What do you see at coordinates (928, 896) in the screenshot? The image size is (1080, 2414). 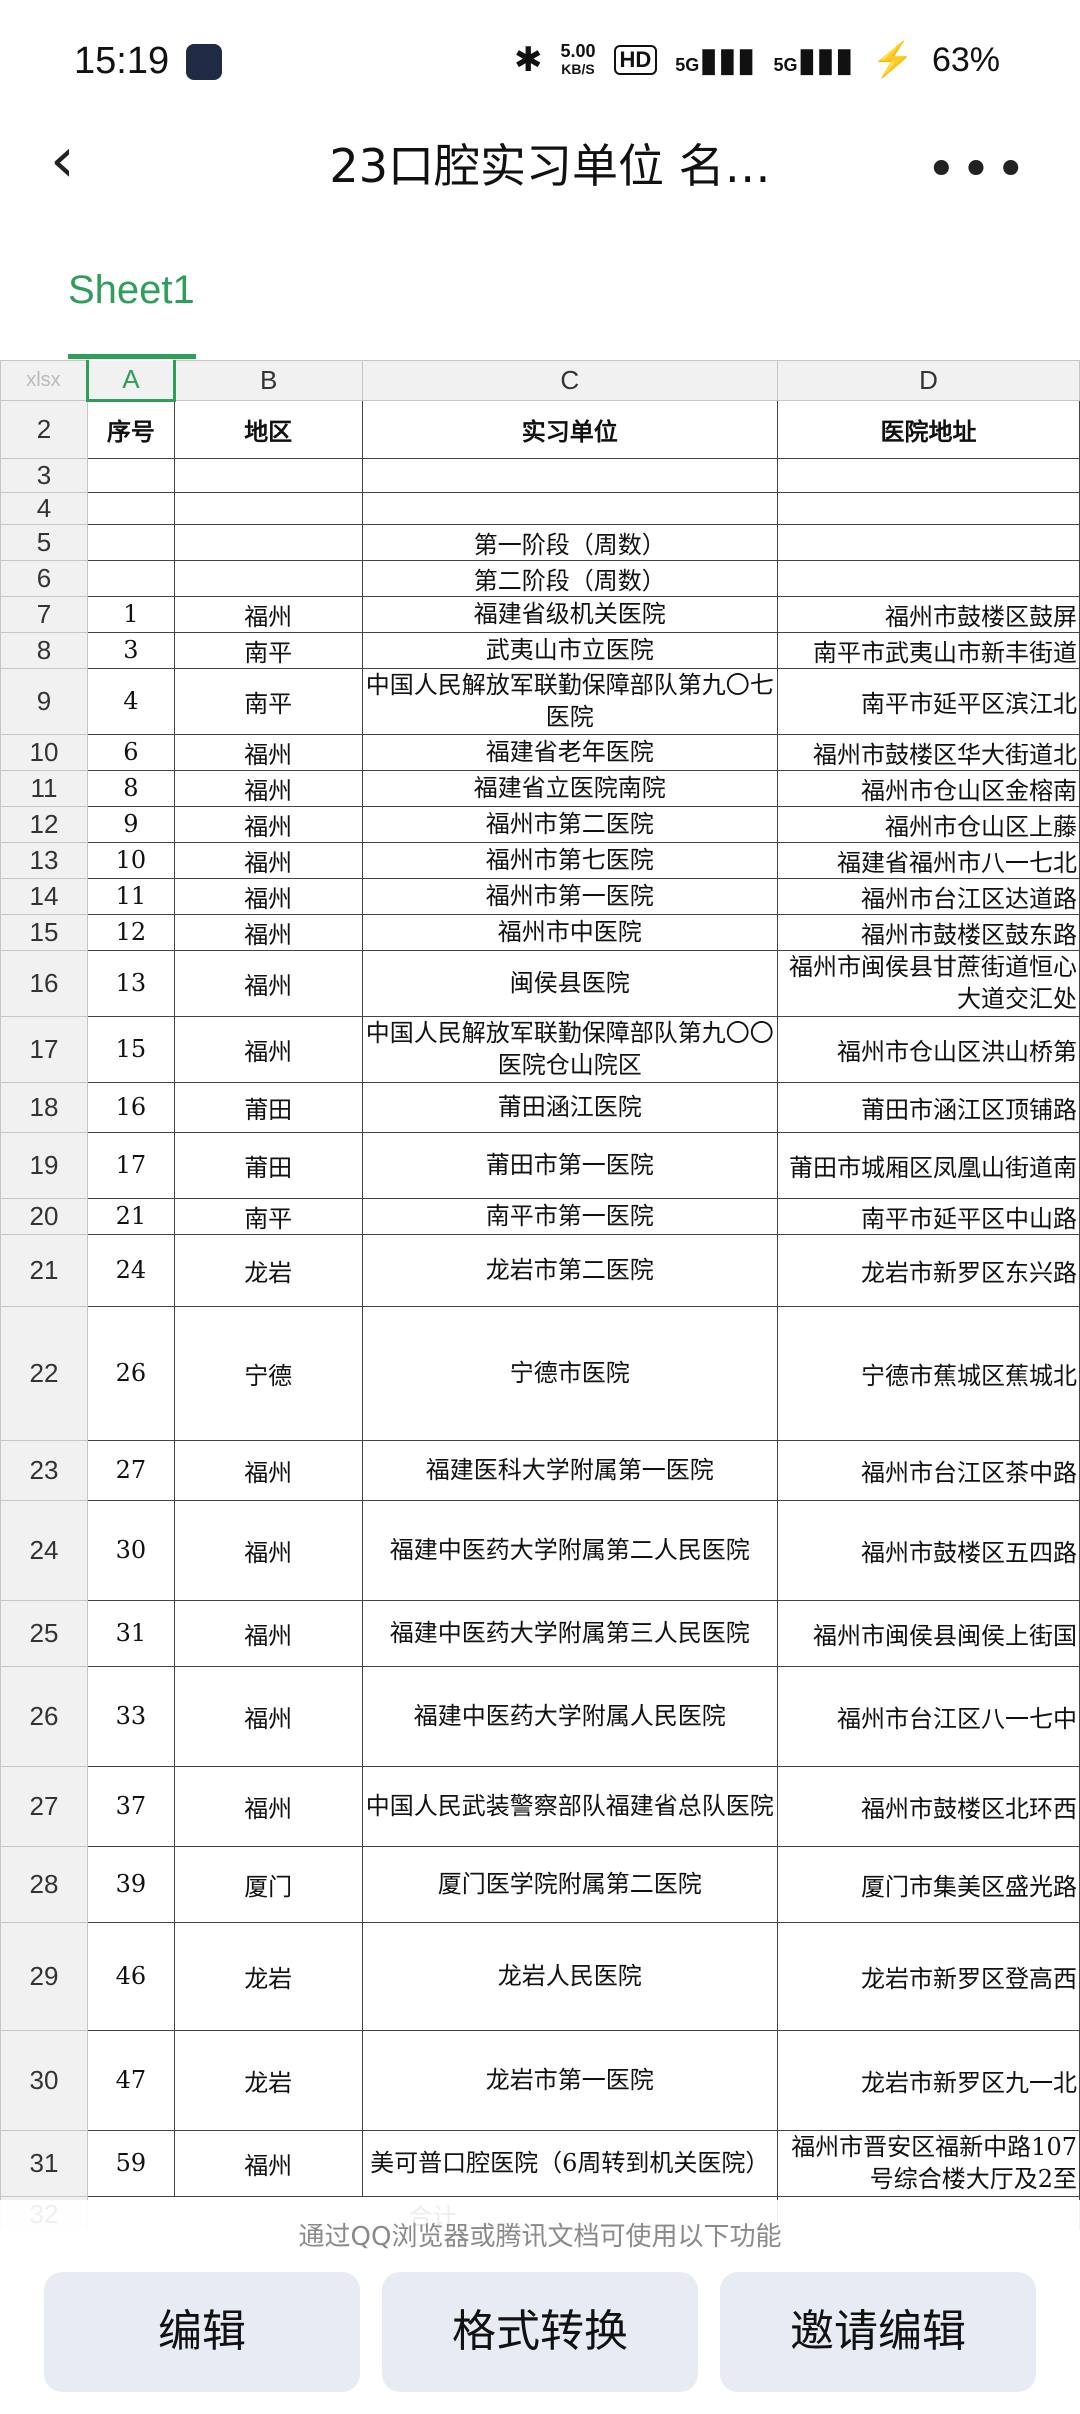 I see `address-cell: 福州市台江区达道路` at bounding box center [928, 896].